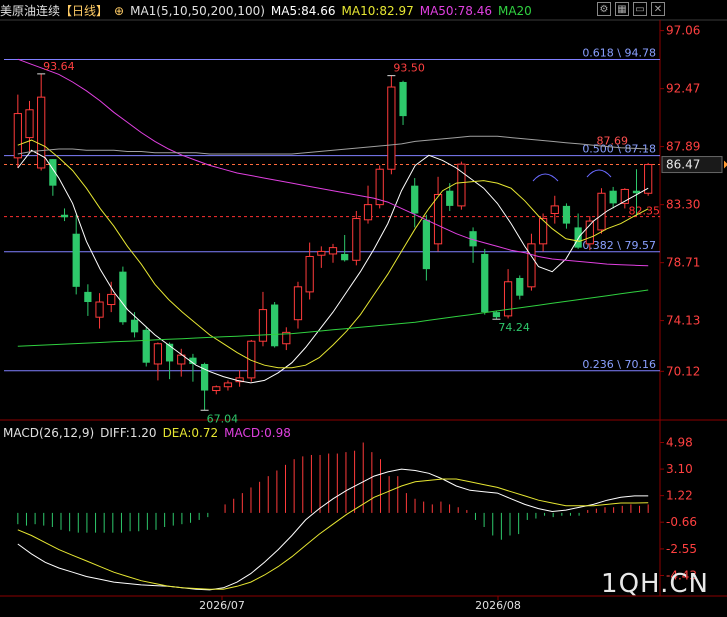  Describe the element at coordinates (49, 433) in the screenshot. I see `macd-params-label: MACD(26,12,9)` at that location.